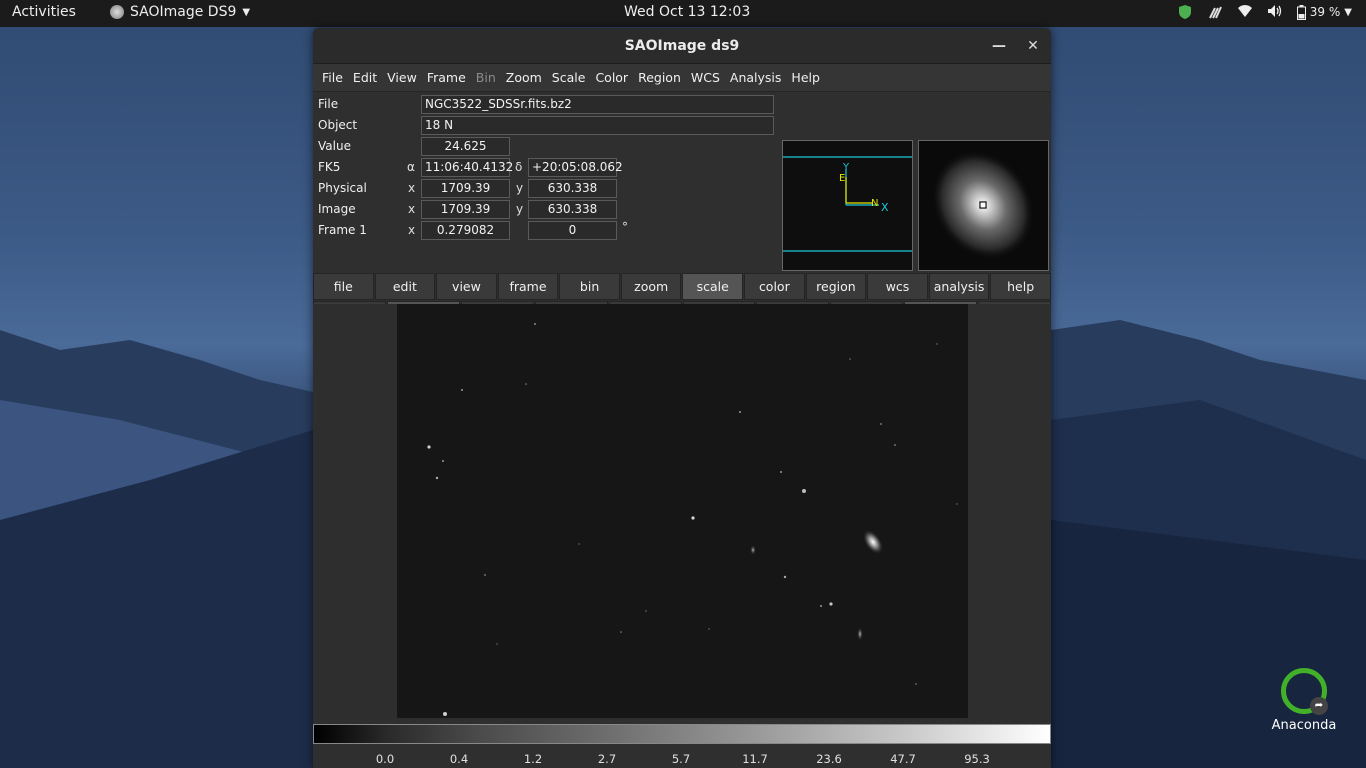 The width and height of the screenshot is (1366, 768). Describe the element at coordinates (1245, 12) in the screenshot. I see `wifi-icon` at that location.